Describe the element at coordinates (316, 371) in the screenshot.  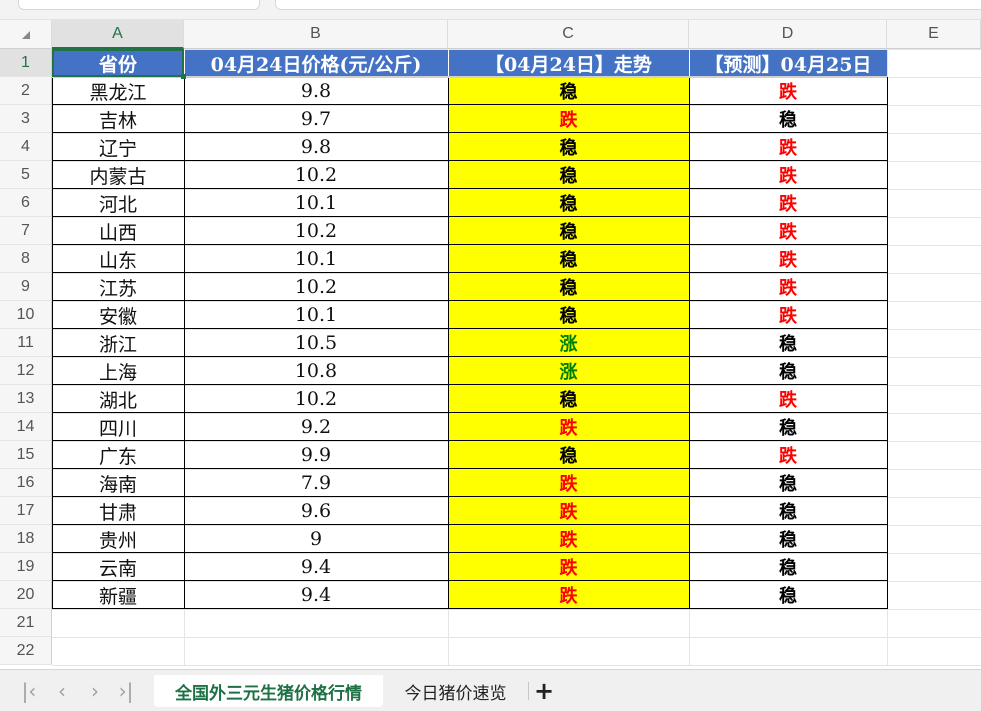
I see `price-cell: 10.8` at that location.